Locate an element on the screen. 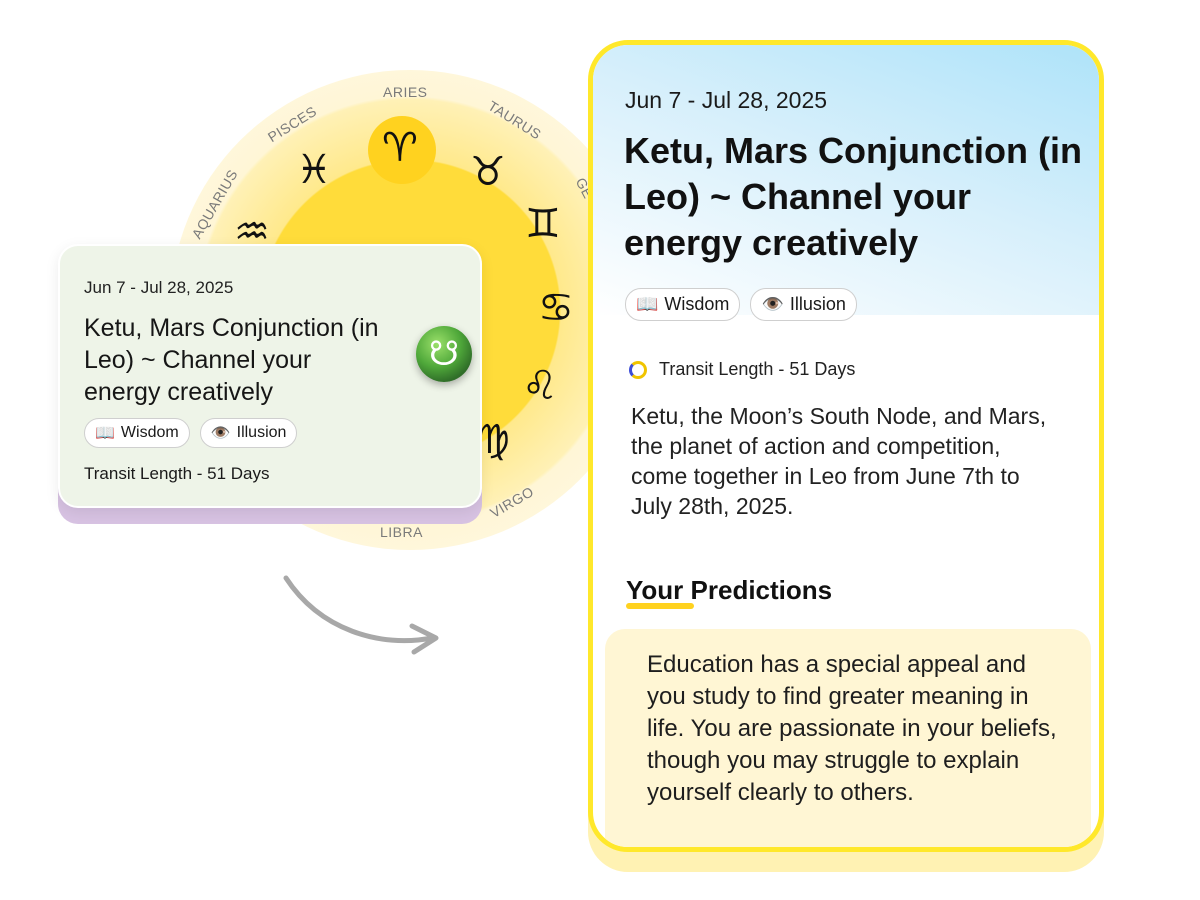 The height and width of the screenshot is (900, 1200). detail-transit-row: Transit Length - 51 Days is located at coordinates (742, 369).